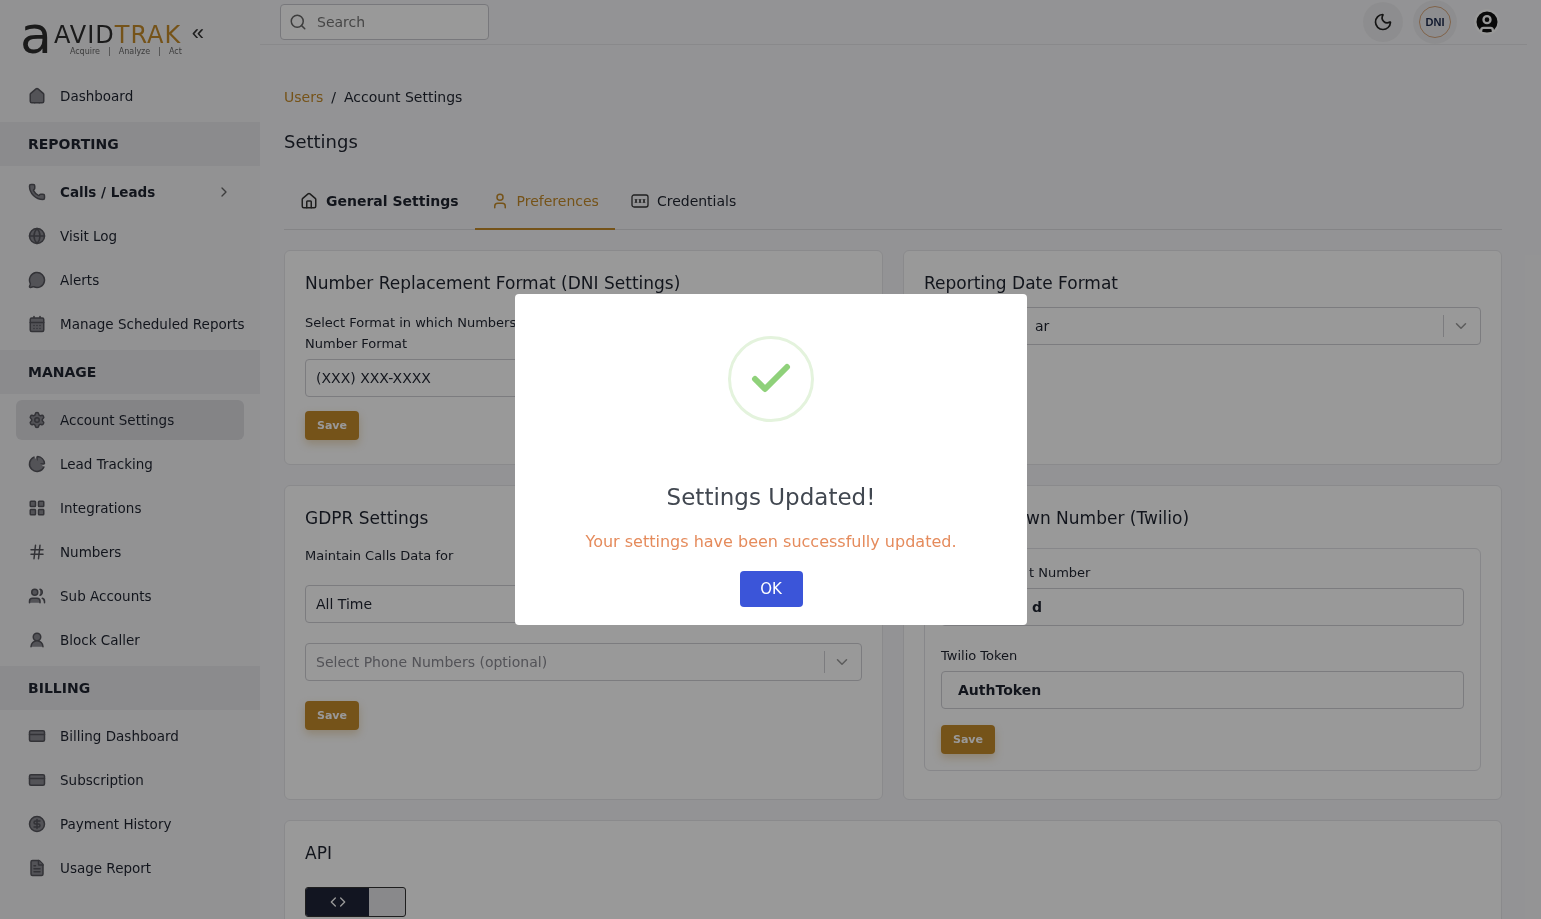  What do you see at coordinates (130, 824) in the screenshot?
I see `sidebar-item: Payment History` at bounding box center [130, 824].